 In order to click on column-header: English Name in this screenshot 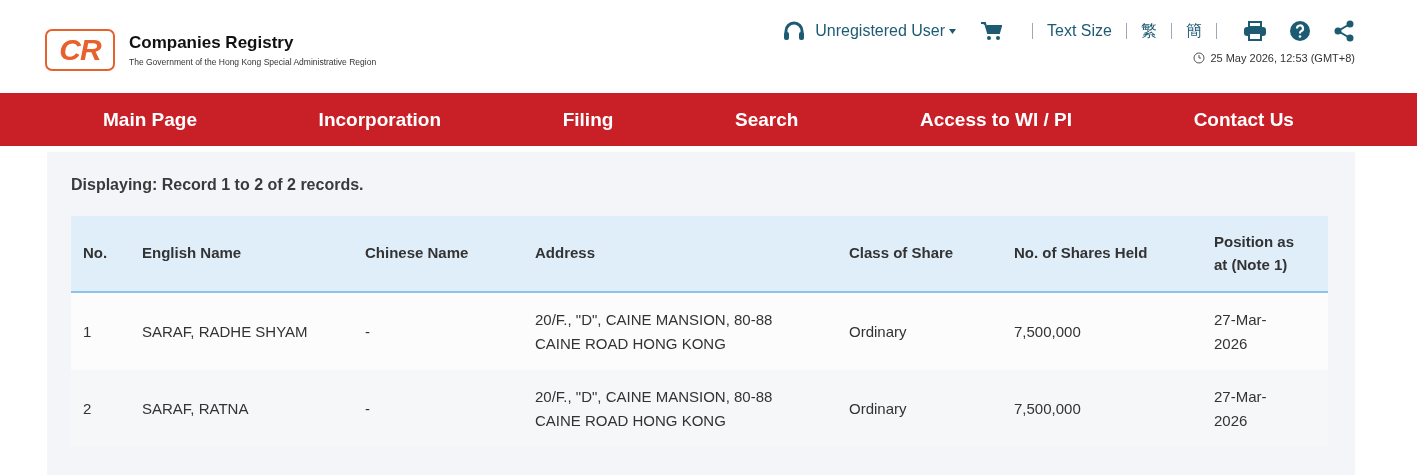, I will do `click(241, 254)`.